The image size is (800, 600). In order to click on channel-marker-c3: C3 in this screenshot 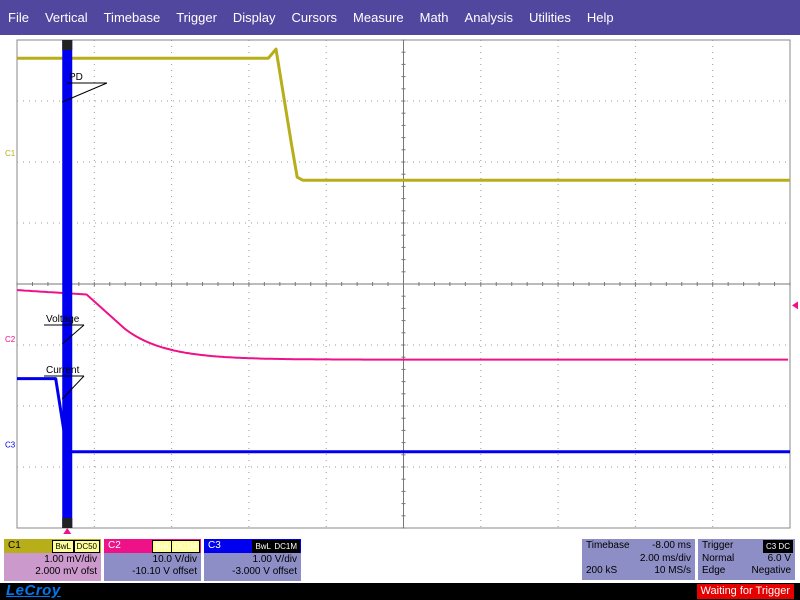, I will do `click(10, 444)`.